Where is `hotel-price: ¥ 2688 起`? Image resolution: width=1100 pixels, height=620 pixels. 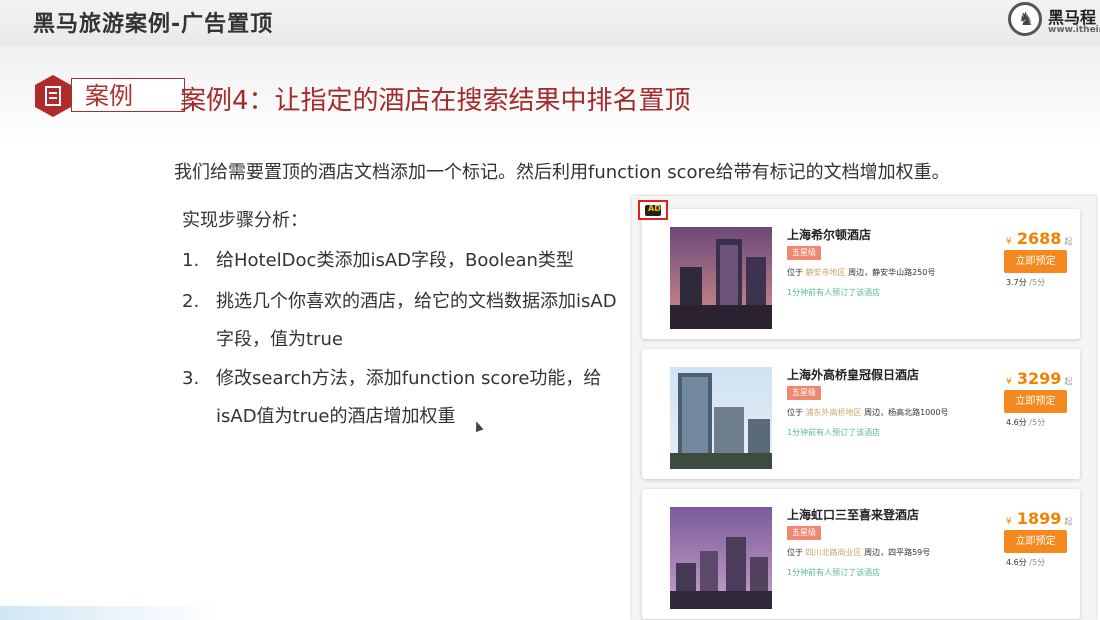 hotel-price: ¥ 2688 起 is located at coordinates (1039, 238).